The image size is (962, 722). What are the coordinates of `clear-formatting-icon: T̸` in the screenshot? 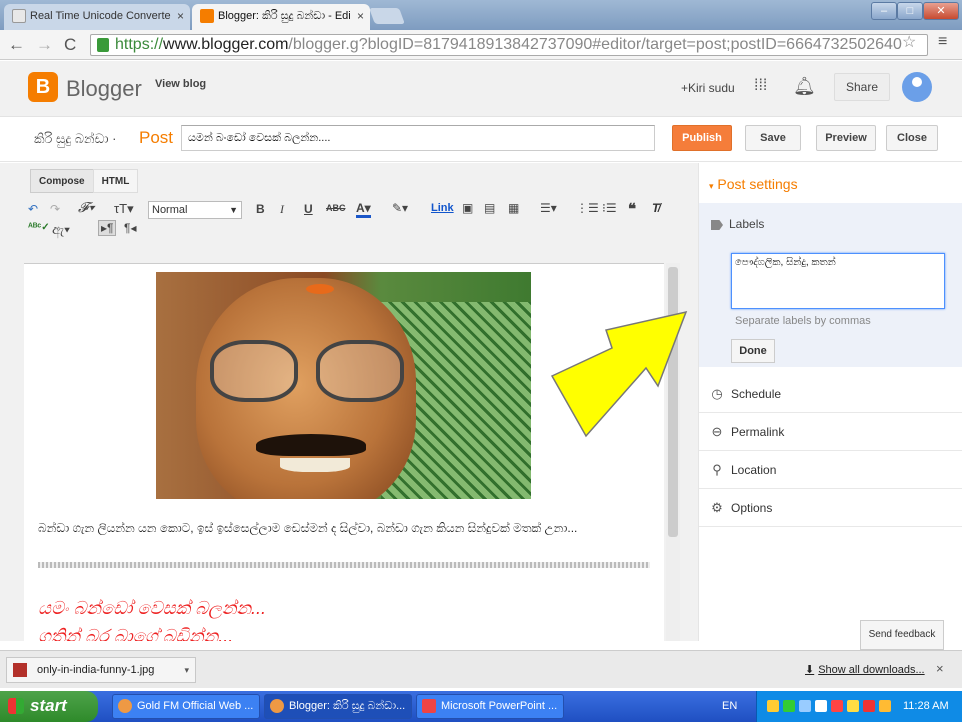 It's located at (655, 208).